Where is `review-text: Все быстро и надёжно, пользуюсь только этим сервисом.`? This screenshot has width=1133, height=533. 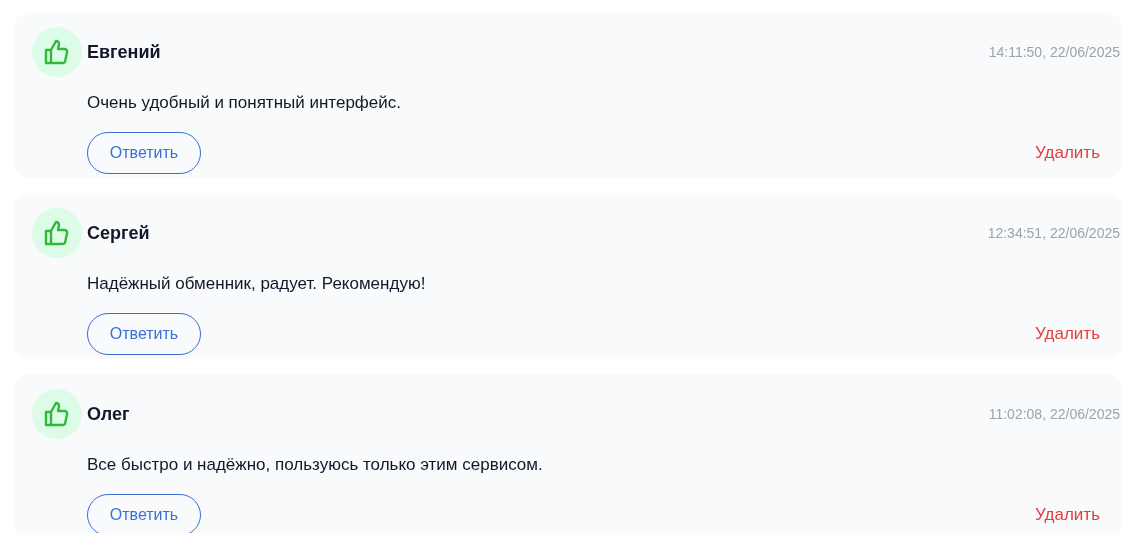
review-text: Все быстро и надёжно, пользуюсь только этим сервисом. is located at coordinates (315, 465).